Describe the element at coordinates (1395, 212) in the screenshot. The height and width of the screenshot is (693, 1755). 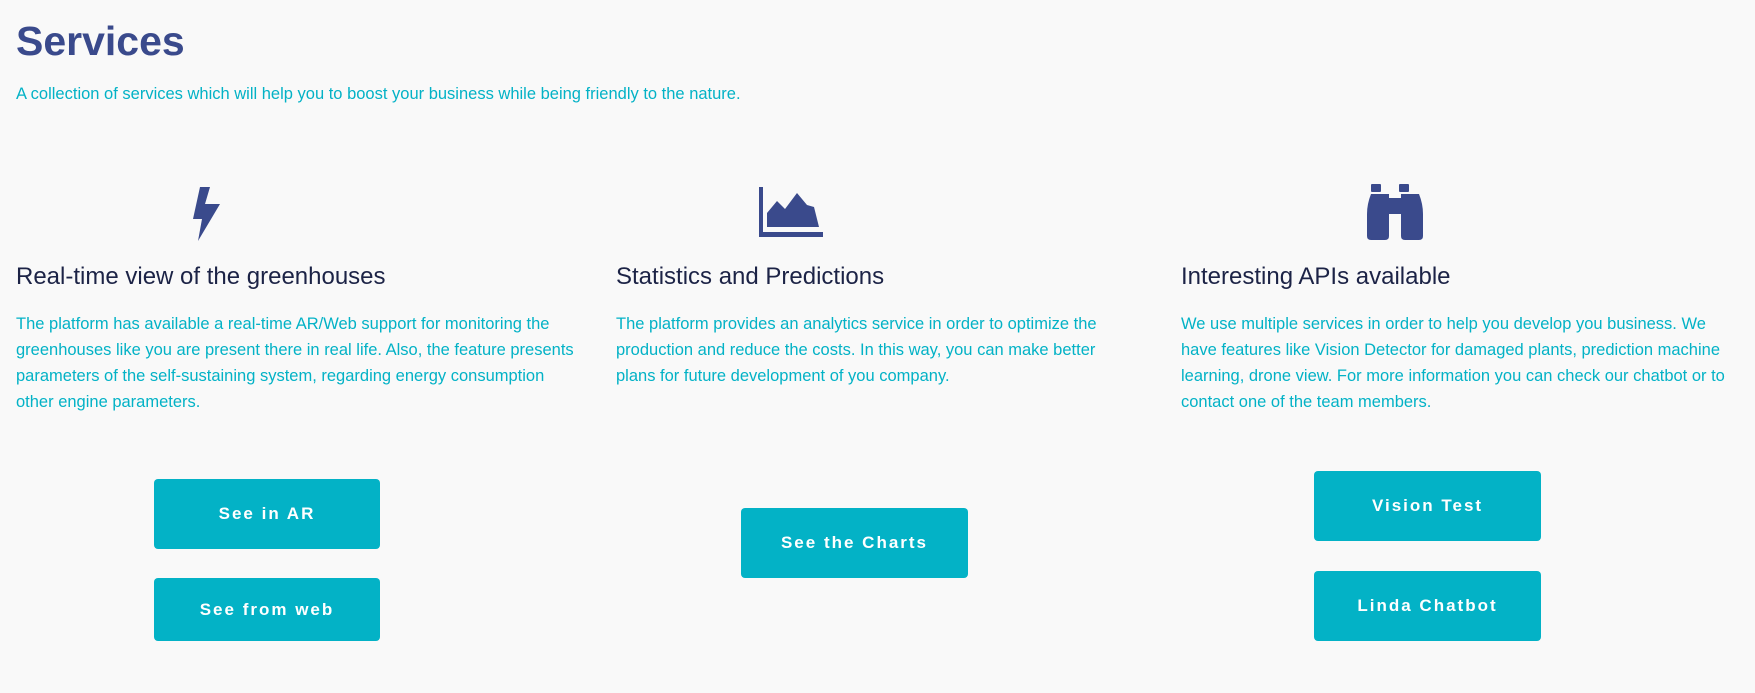
I see `binoculars-icon` at that location.